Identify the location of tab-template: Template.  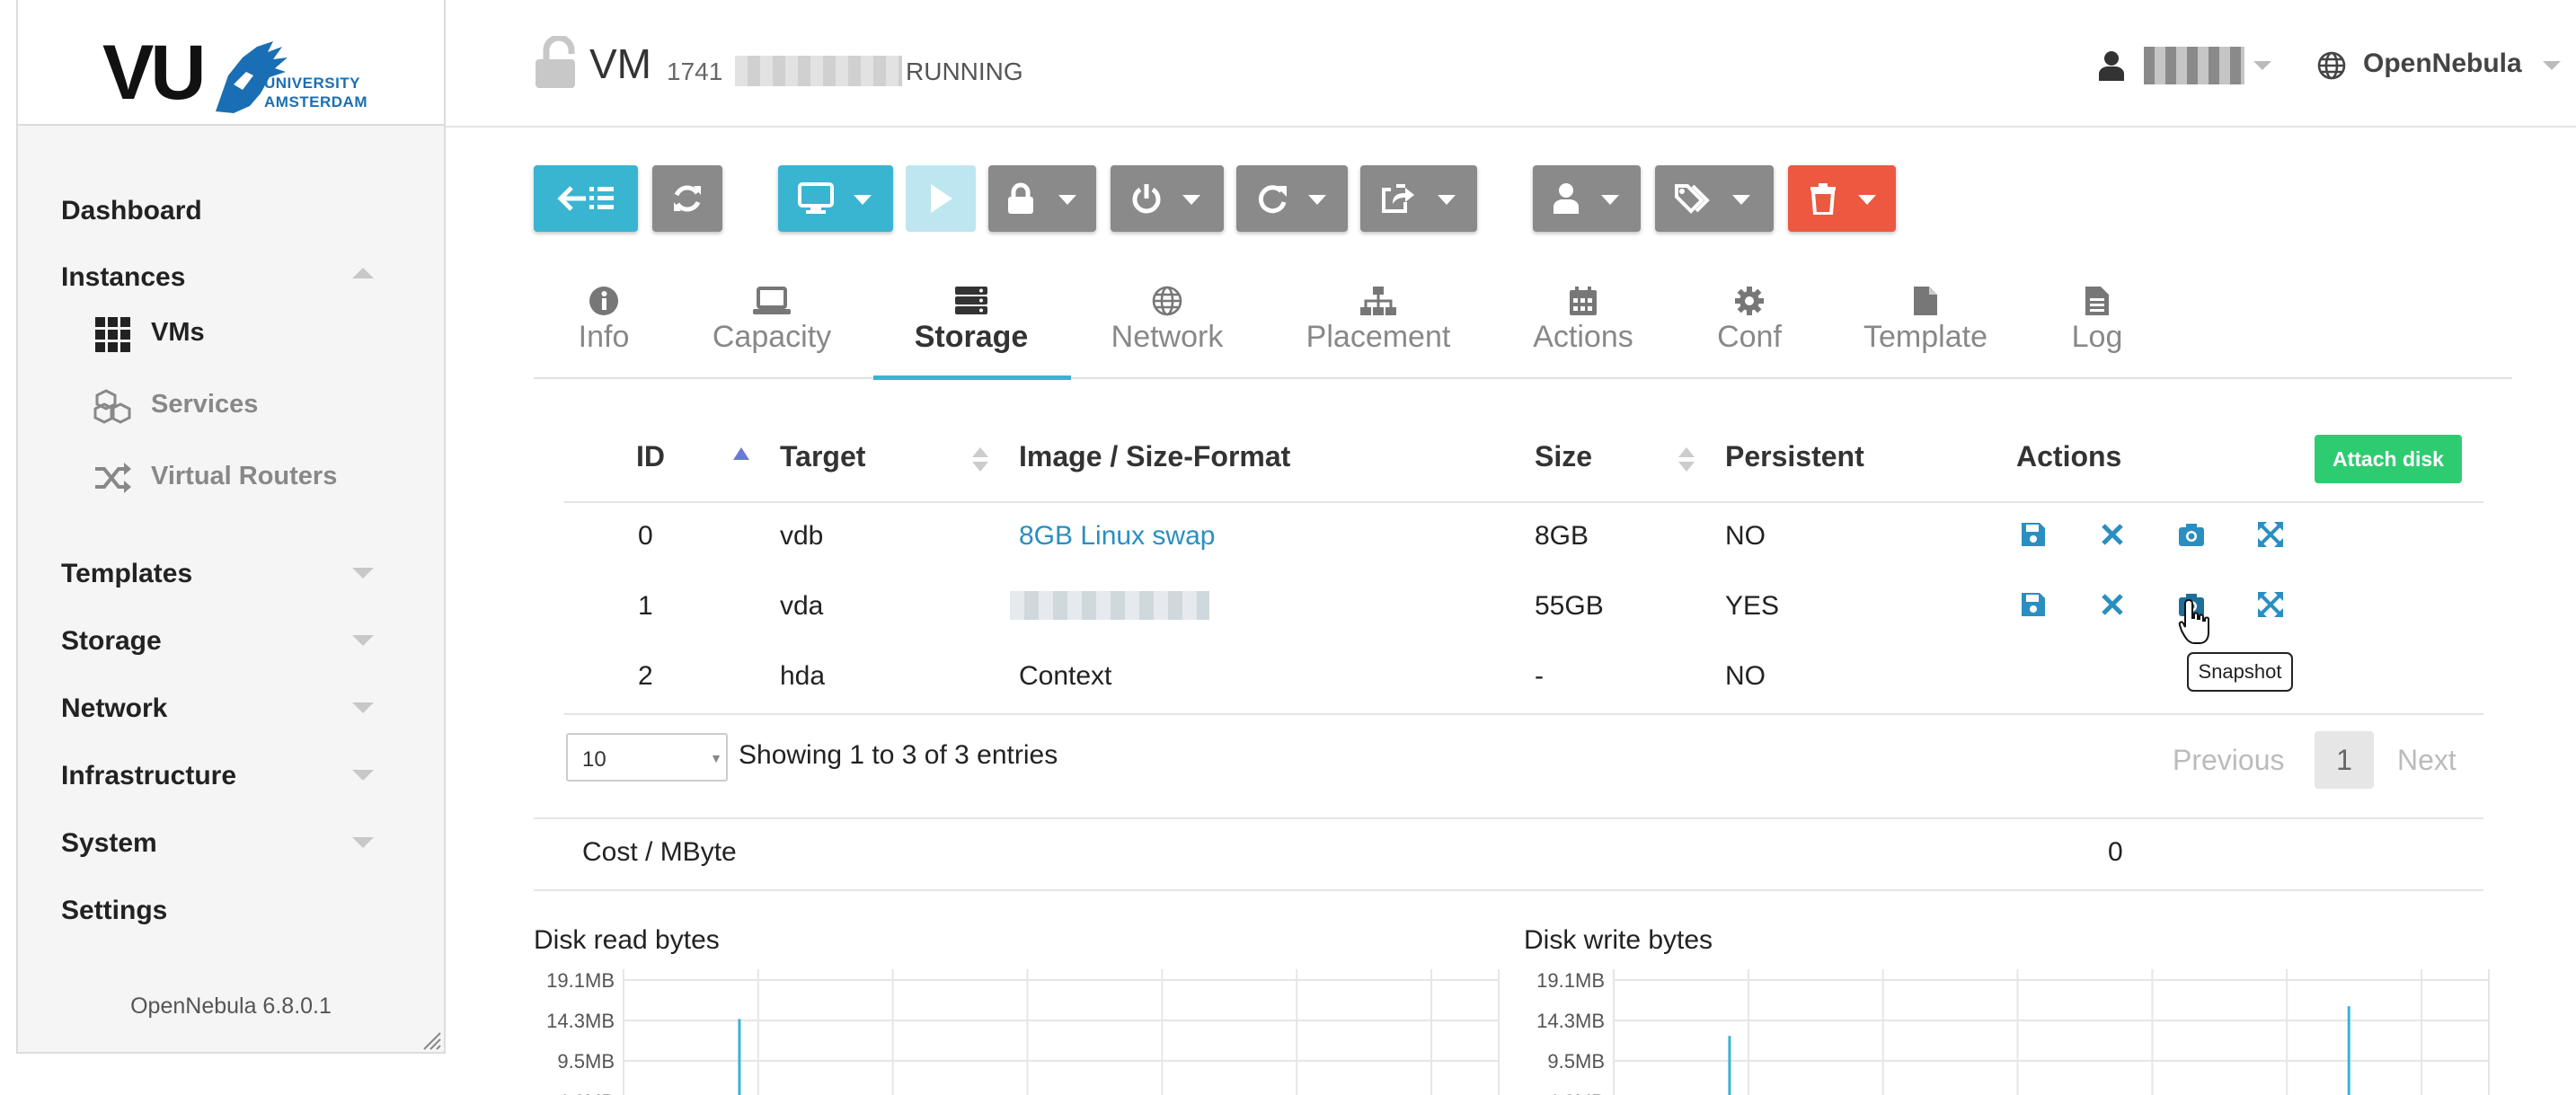
(1925, 320).